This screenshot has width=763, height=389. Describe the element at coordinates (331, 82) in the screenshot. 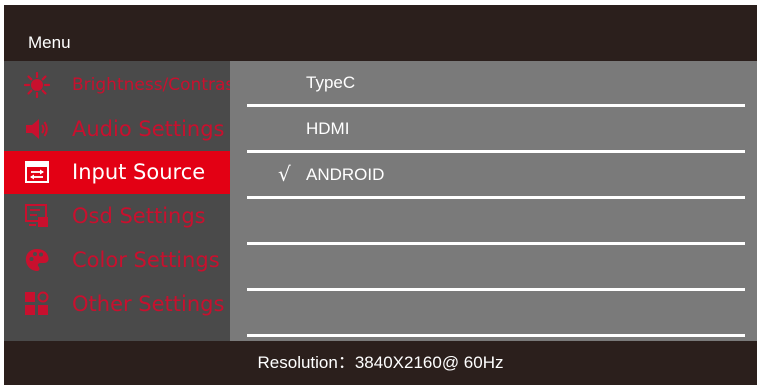

I see `option-label: TypeC` at that location.